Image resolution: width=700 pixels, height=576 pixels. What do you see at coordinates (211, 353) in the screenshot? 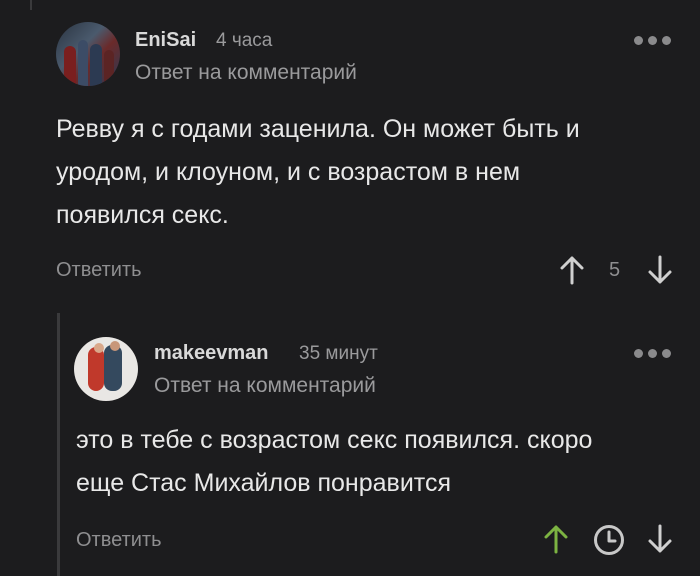
I see `username: makeevman` at bounding box center [211, 353].